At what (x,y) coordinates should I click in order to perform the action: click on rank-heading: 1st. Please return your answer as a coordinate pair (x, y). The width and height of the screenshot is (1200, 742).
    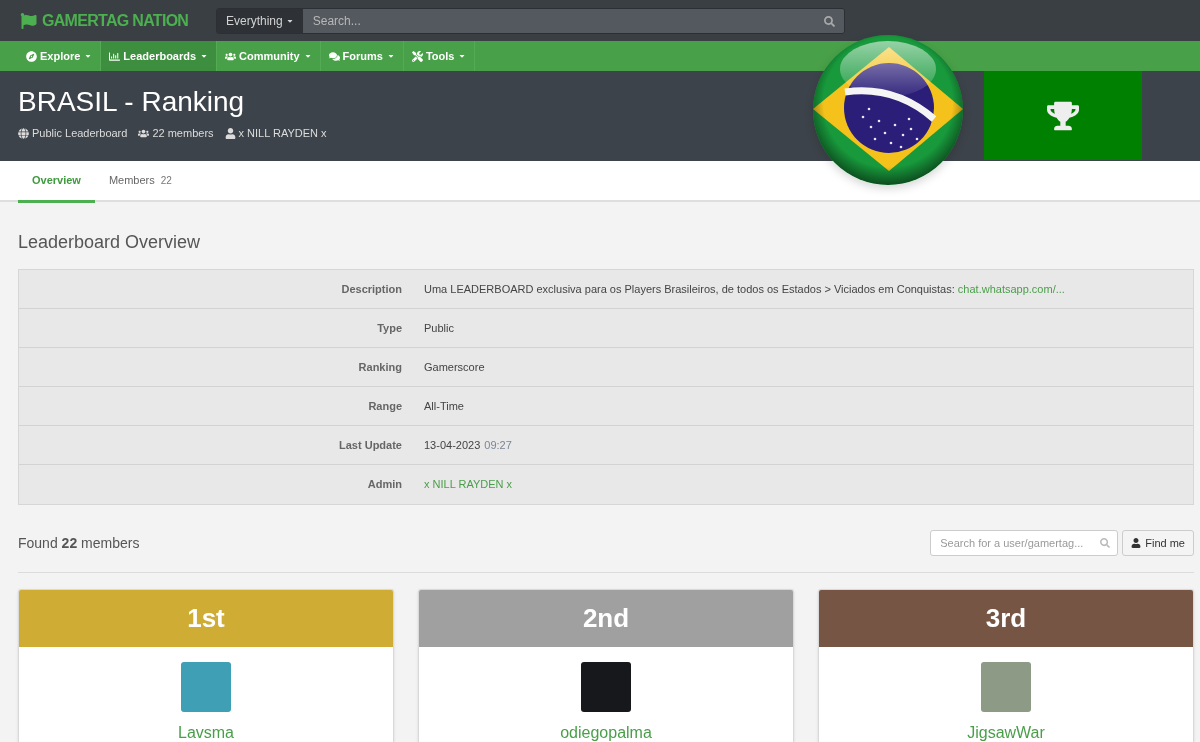
    Looking at the image, I should click on (206, 618).